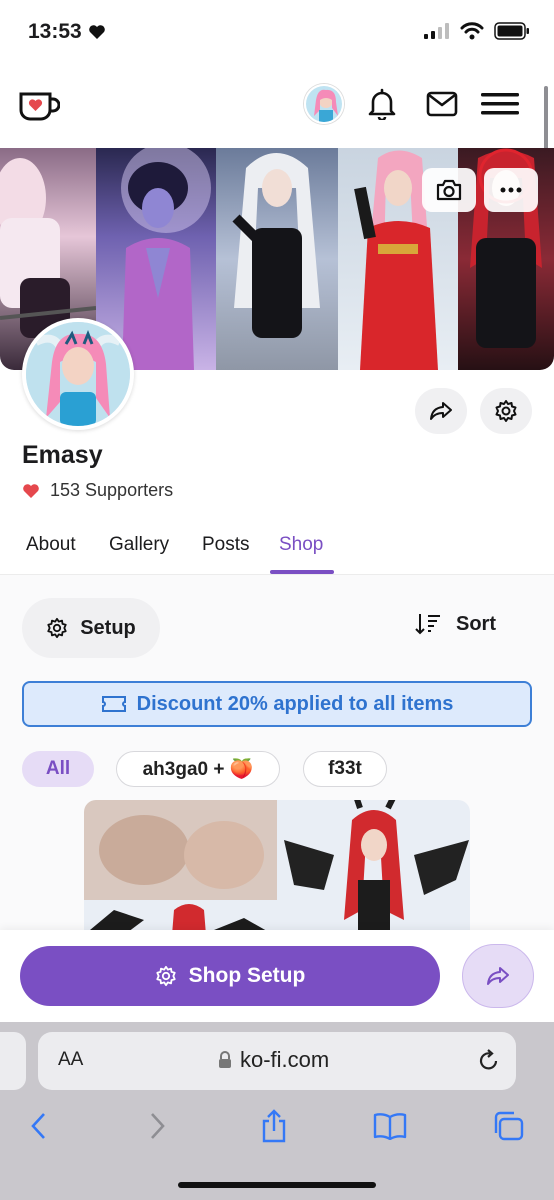 The width and height of the screenshot is (554, 1200). I want to click on url-text: ko-fi.com, so click(285, 1059).